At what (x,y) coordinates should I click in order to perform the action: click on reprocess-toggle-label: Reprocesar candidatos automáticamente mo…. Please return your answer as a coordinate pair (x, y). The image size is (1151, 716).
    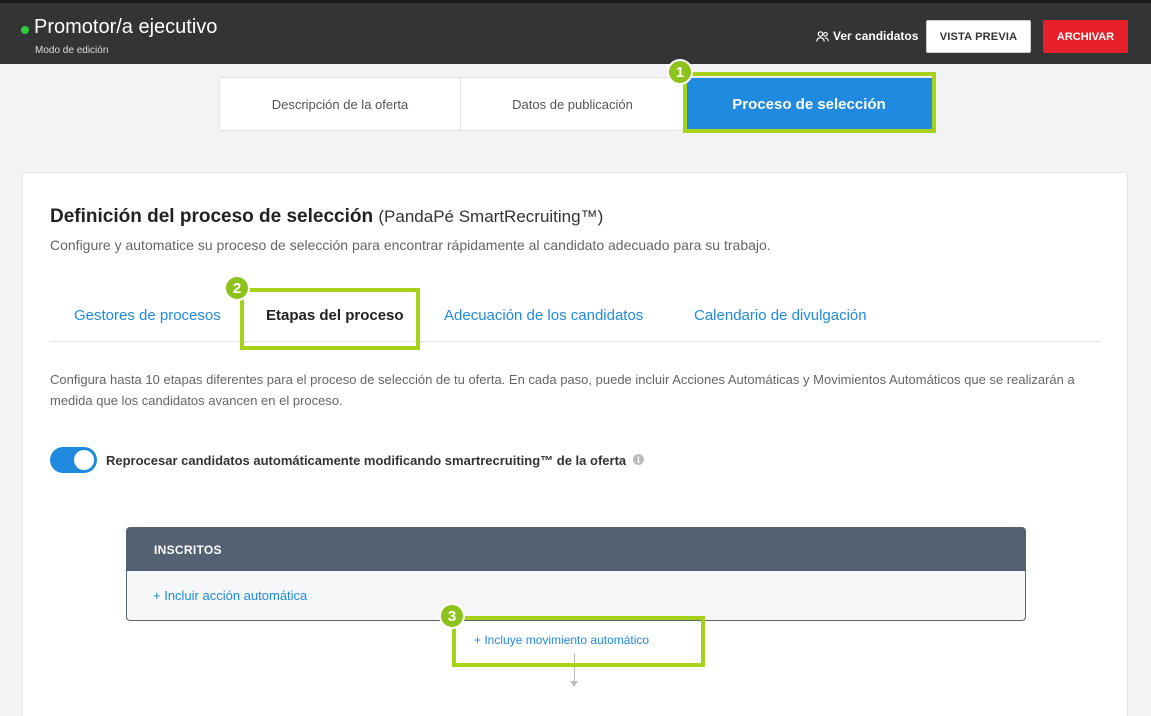
    Looking at the image, I should click on (366, 460).